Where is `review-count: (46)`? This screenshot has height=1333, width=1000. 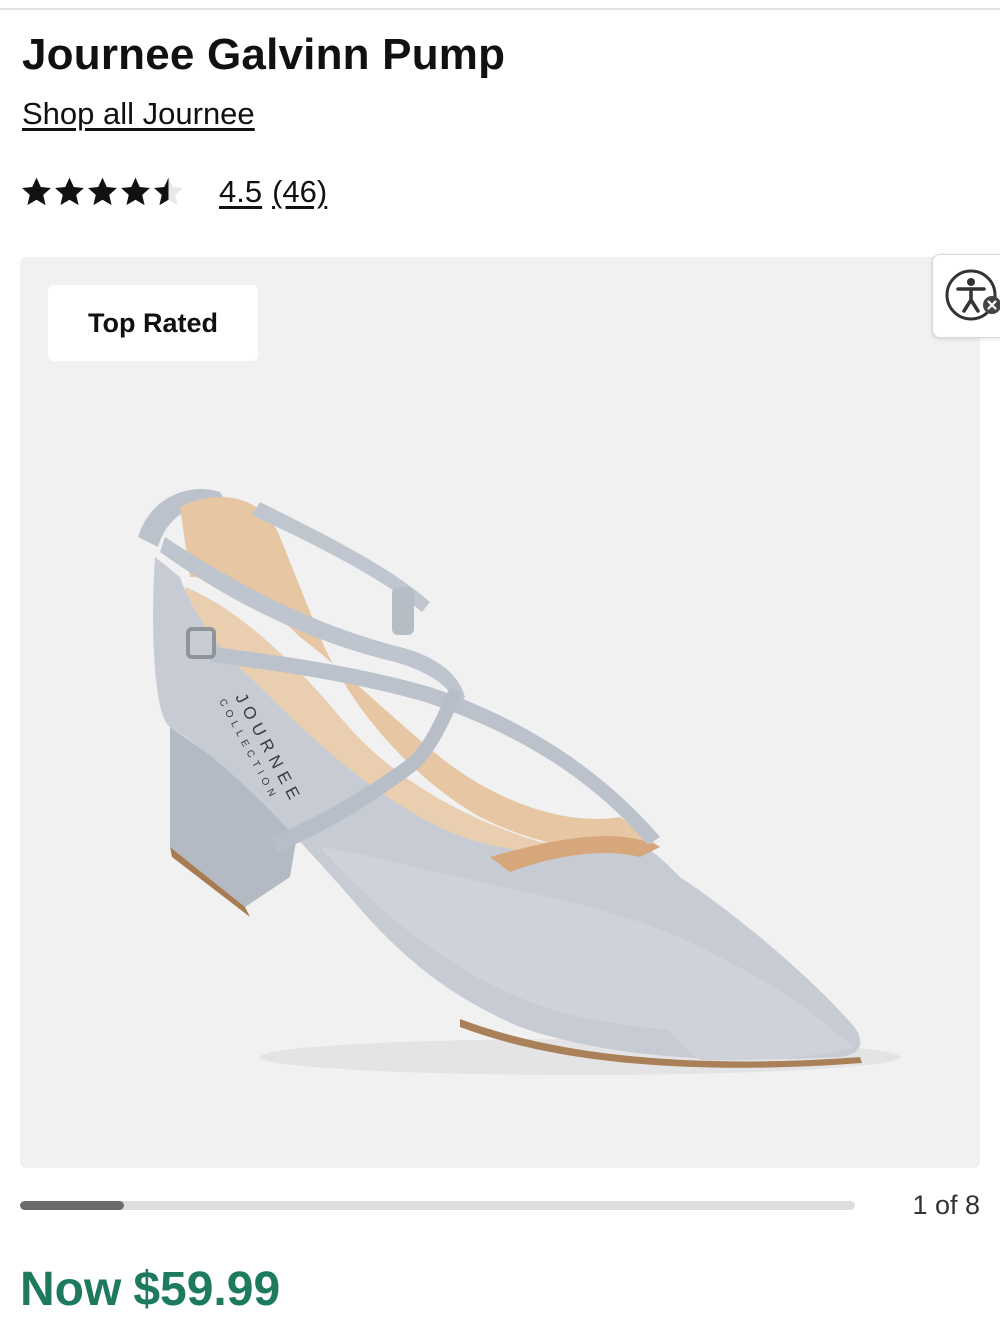 review-count: (46) is located at coordinates (300, 191).